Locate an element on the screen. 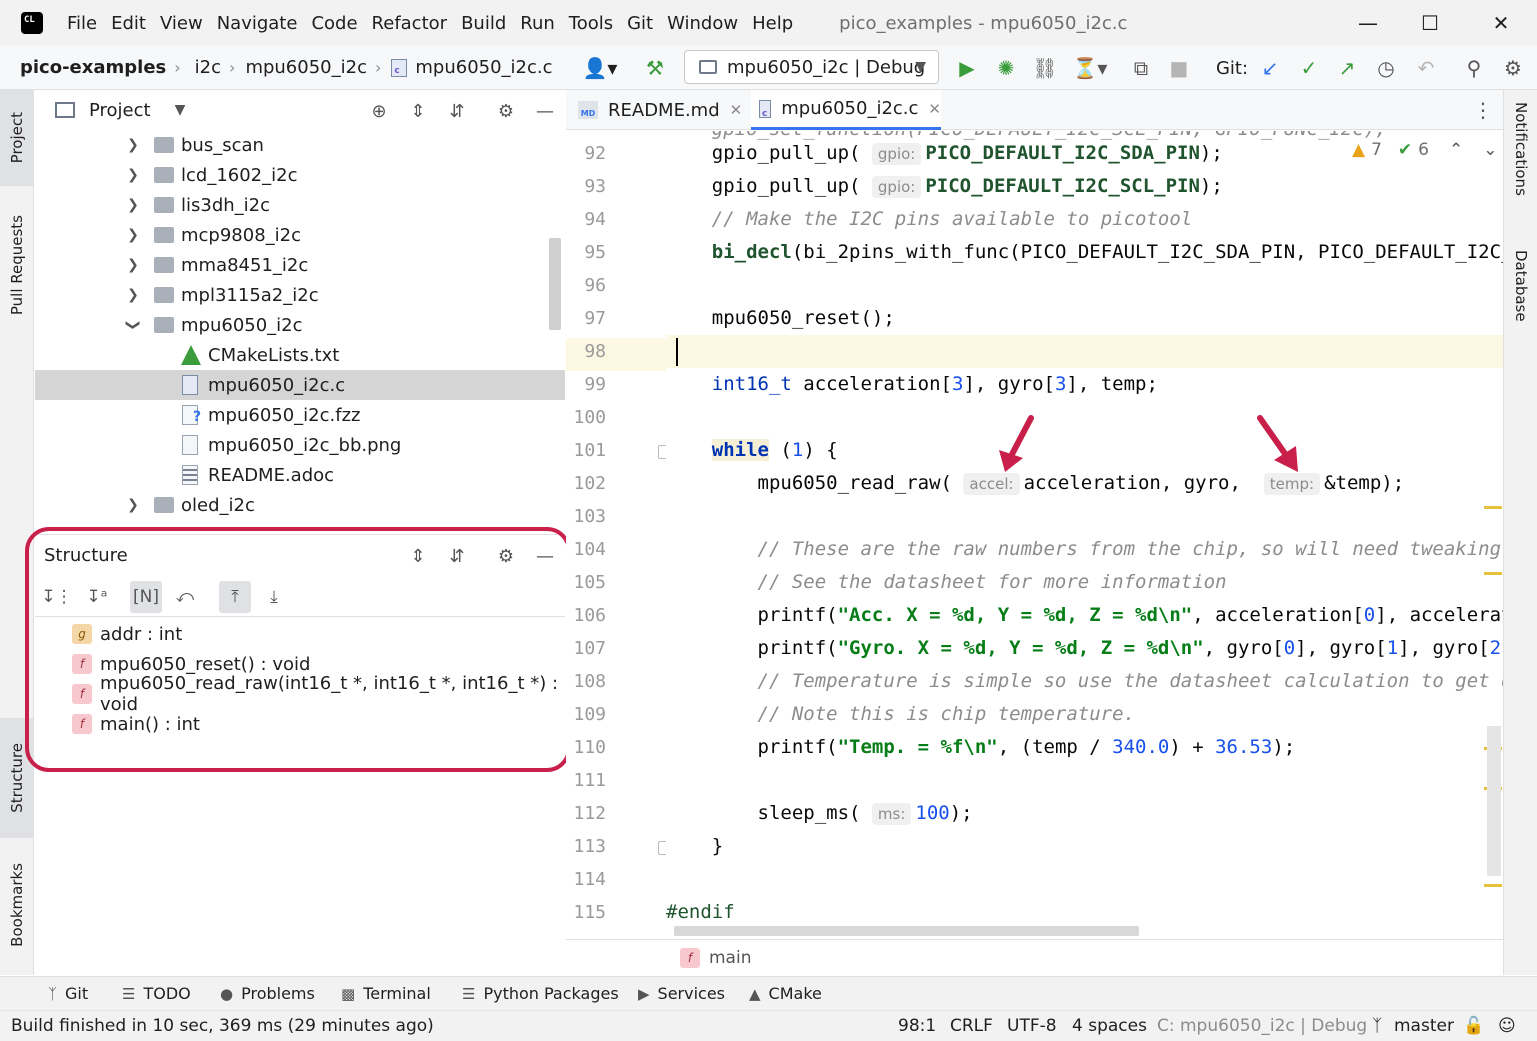  hide-panel-icon: — is located at coordinates (545, 556).